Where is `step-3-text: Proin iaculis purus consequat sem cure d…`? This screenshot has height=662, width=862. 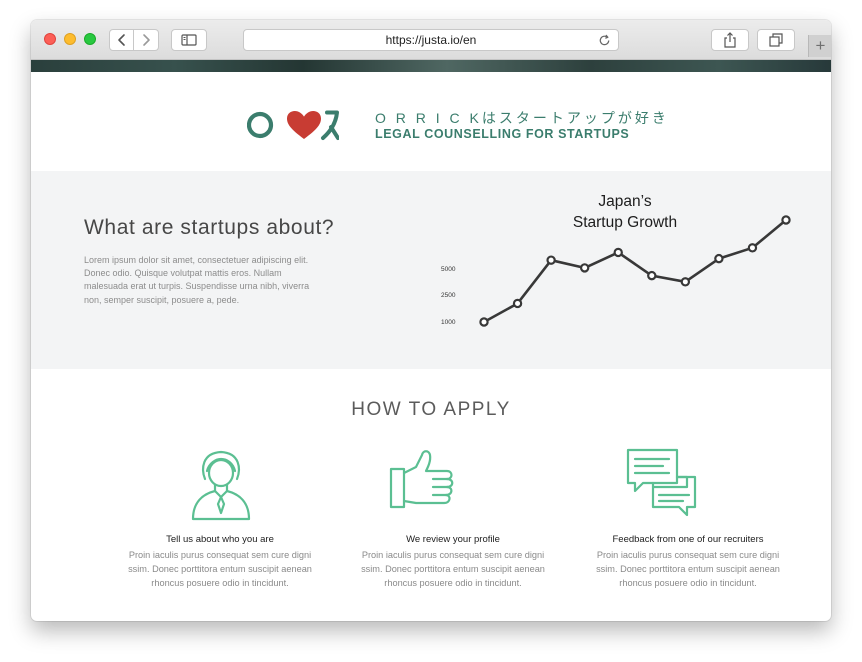
step-3-text: Proin iaculis purus consequat sem cure d… is located at coordinates (688, 569).